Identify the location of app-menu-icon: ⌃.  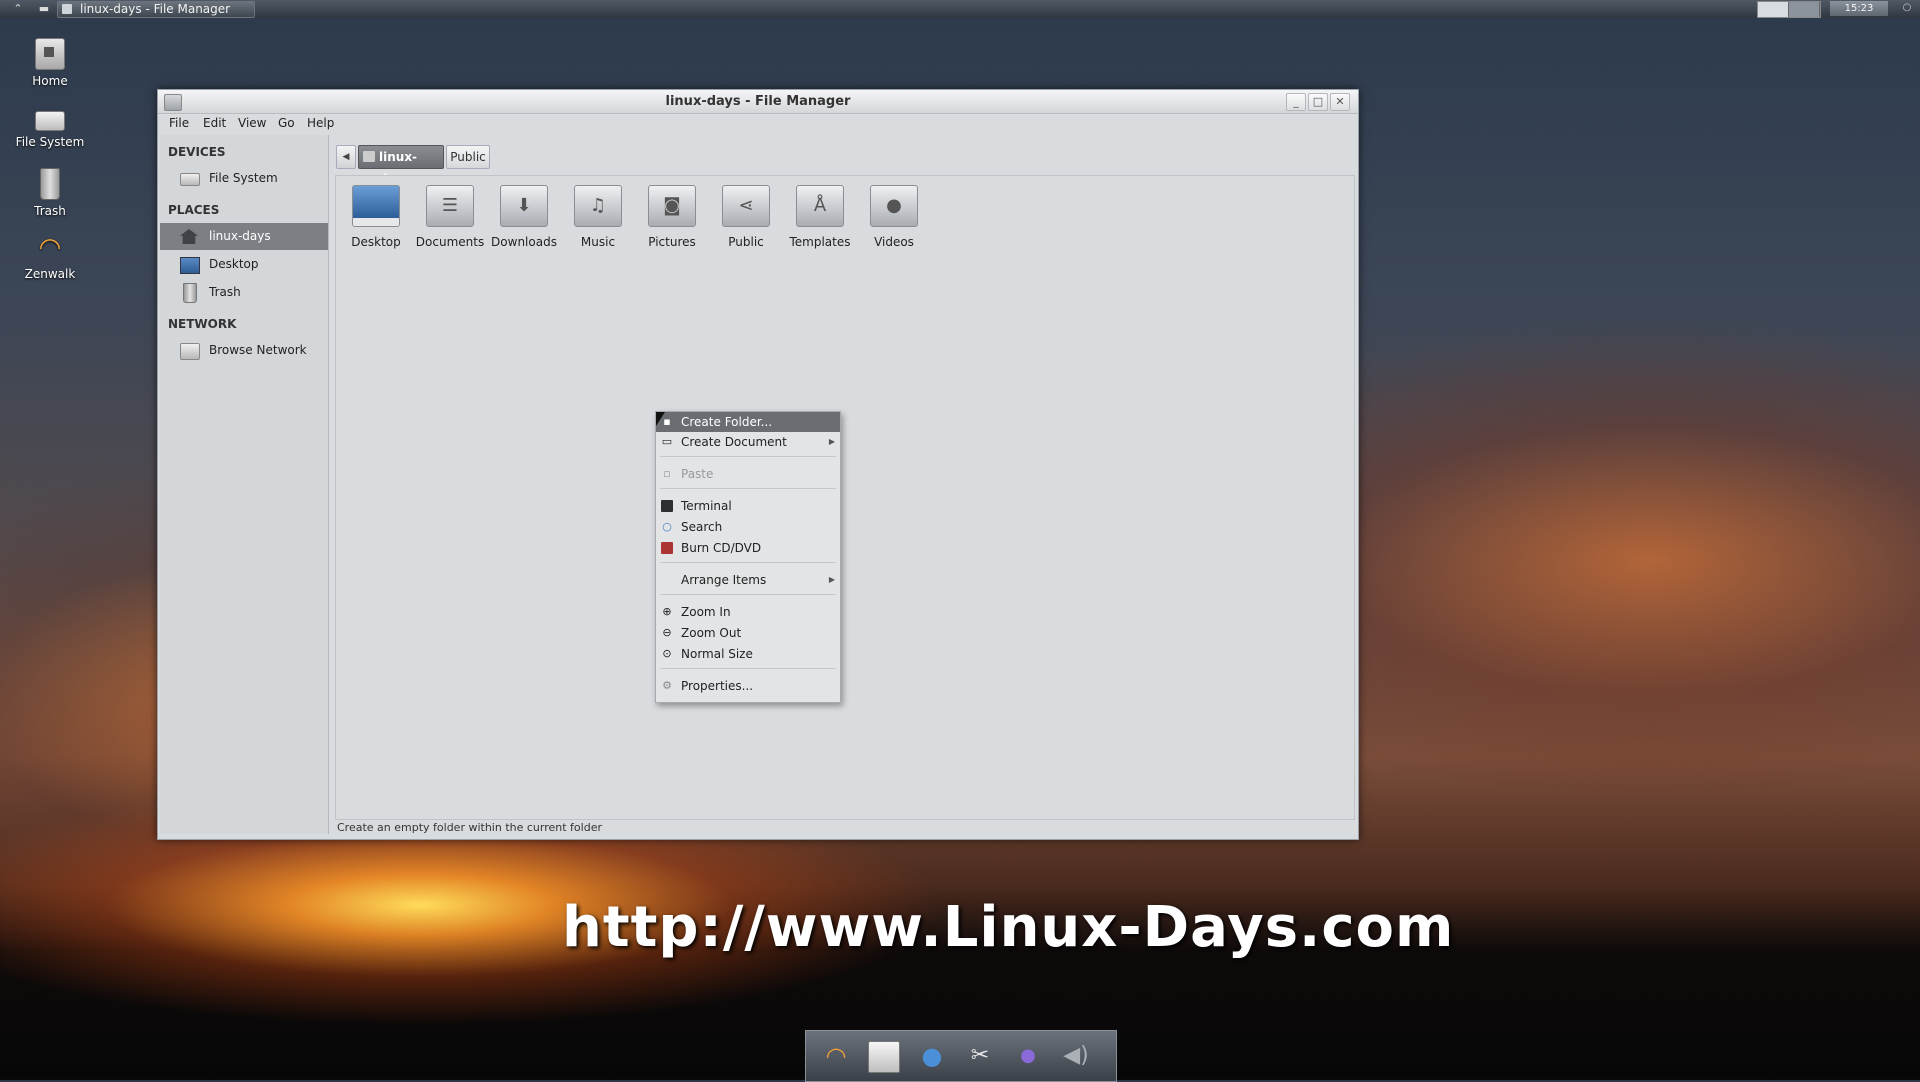
(18, 9).